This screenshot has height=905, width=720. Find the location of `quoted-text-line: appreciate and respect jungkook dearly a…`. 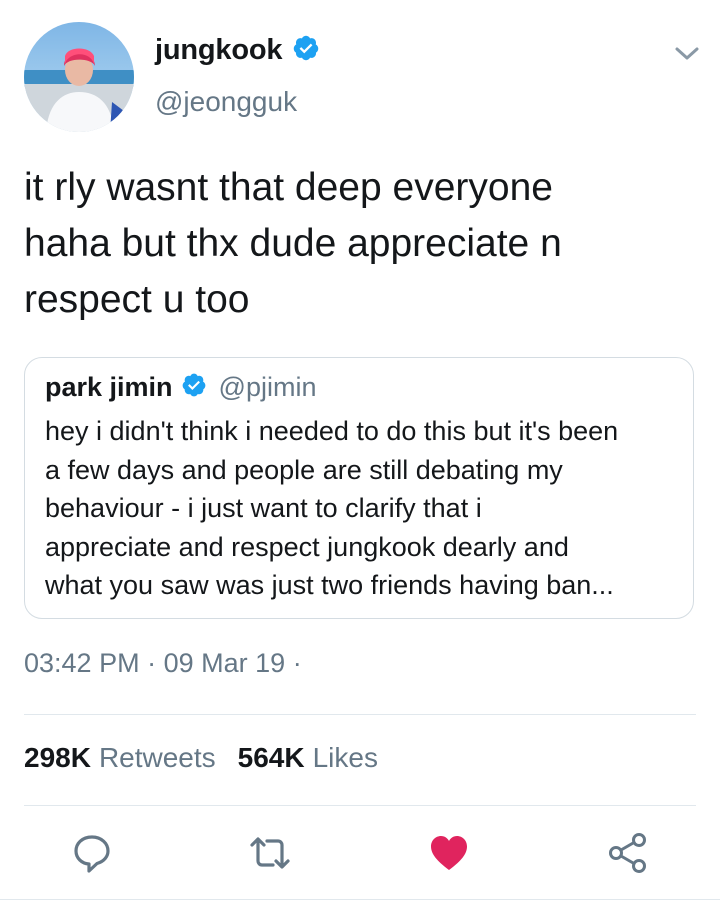

quoted-text-line: appreciate and respect jungkook dearly a… is located at coordinates (307, 546).